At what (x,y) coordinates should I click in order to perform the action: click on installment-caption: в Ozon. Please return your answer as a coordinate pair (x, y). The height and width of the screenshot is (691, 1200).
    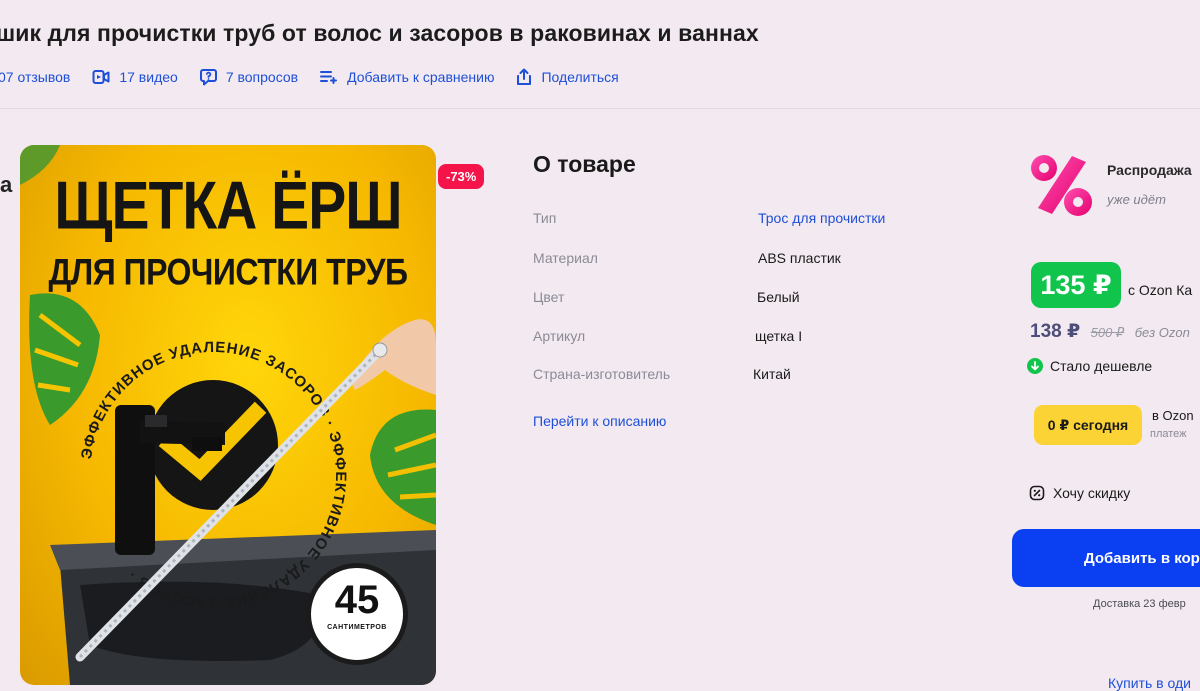
    Looking at the image, I should click on (1173, 415).